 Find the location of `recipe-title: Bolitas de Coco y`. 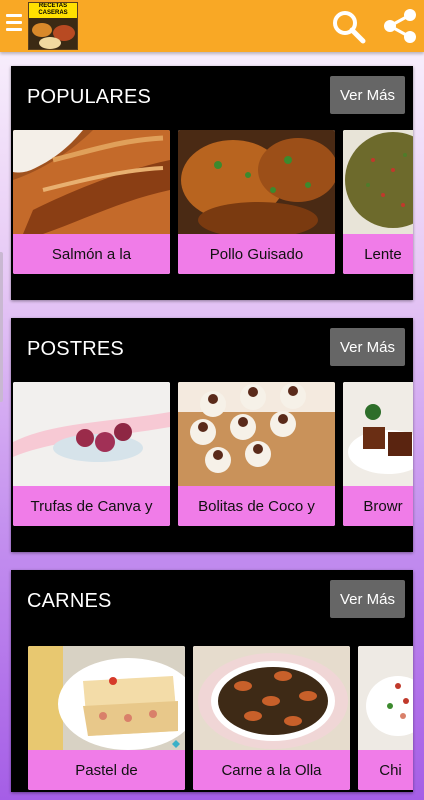

recipe-title: Bolitas de Coco y is located at coordinates (256, 506).